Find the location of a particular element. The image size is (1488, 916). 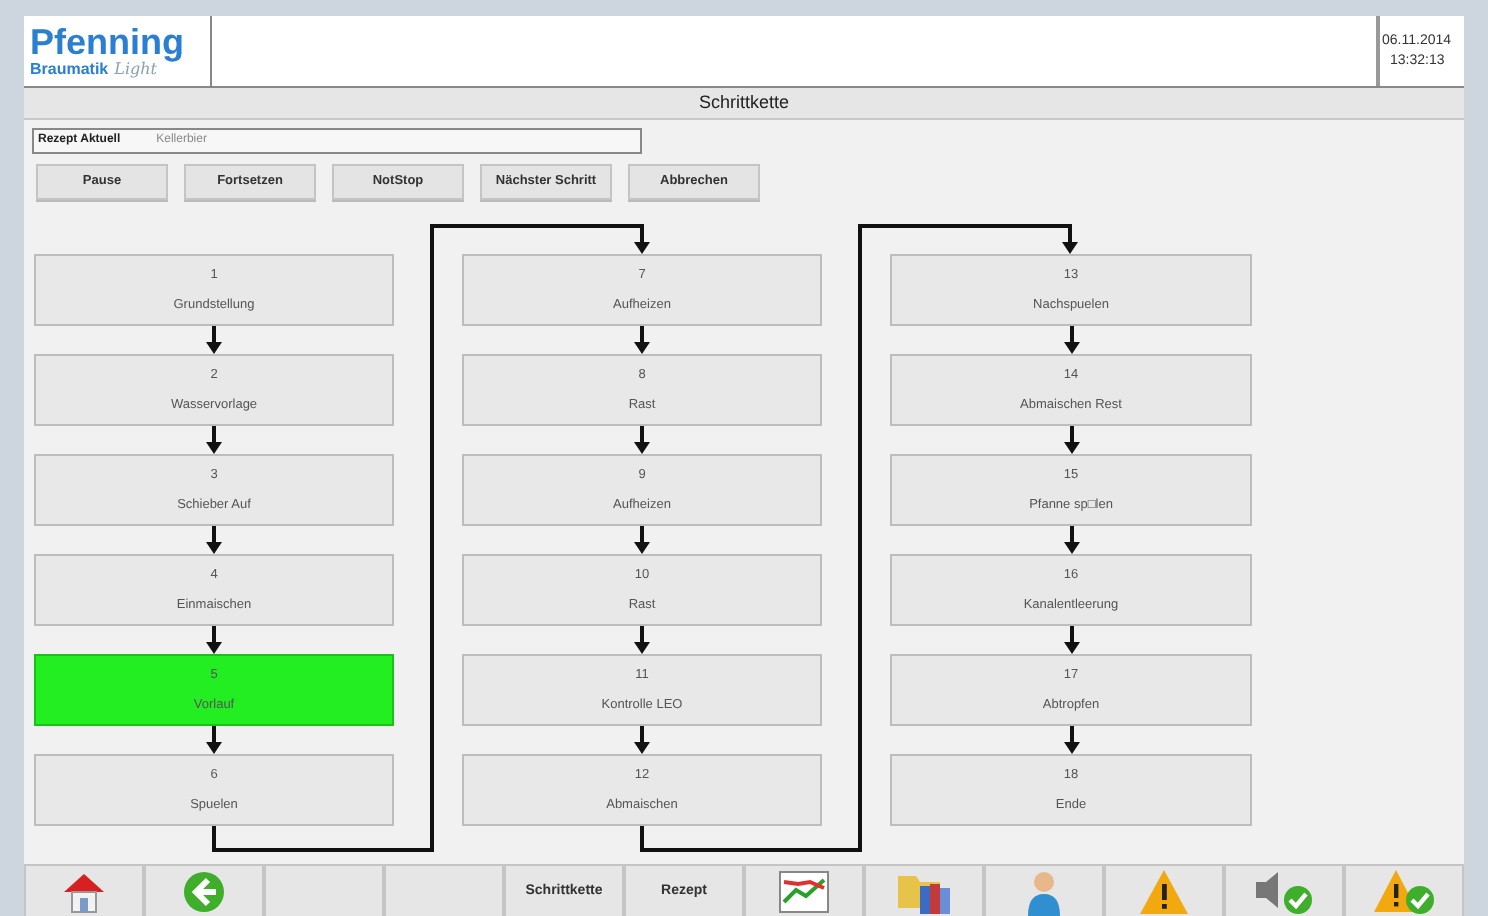

warning-check-icon is located at coordinates (1404, 892).